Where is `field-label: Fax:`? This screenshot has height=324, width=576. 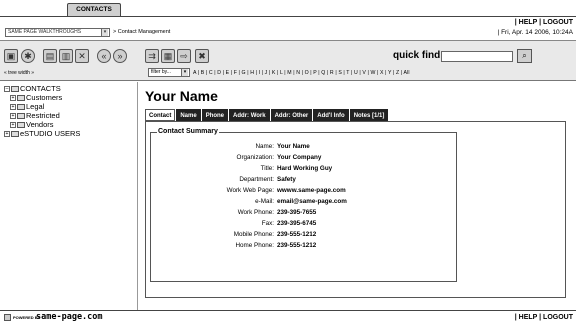
field-label: Fax: is located at coordinates (267, 223).